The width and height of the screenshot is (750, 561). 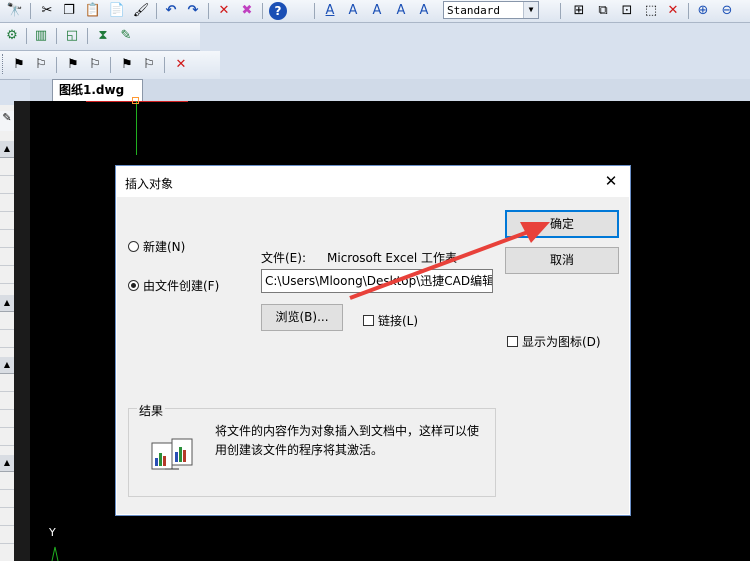 What do you see at coordinates (110, 65) in the screenshot?
I see `toolbar-tools: ⚑ ⚐ ⚑ ⚐ ⚑ ⚐ ✕` at bounding box center [110, 65].